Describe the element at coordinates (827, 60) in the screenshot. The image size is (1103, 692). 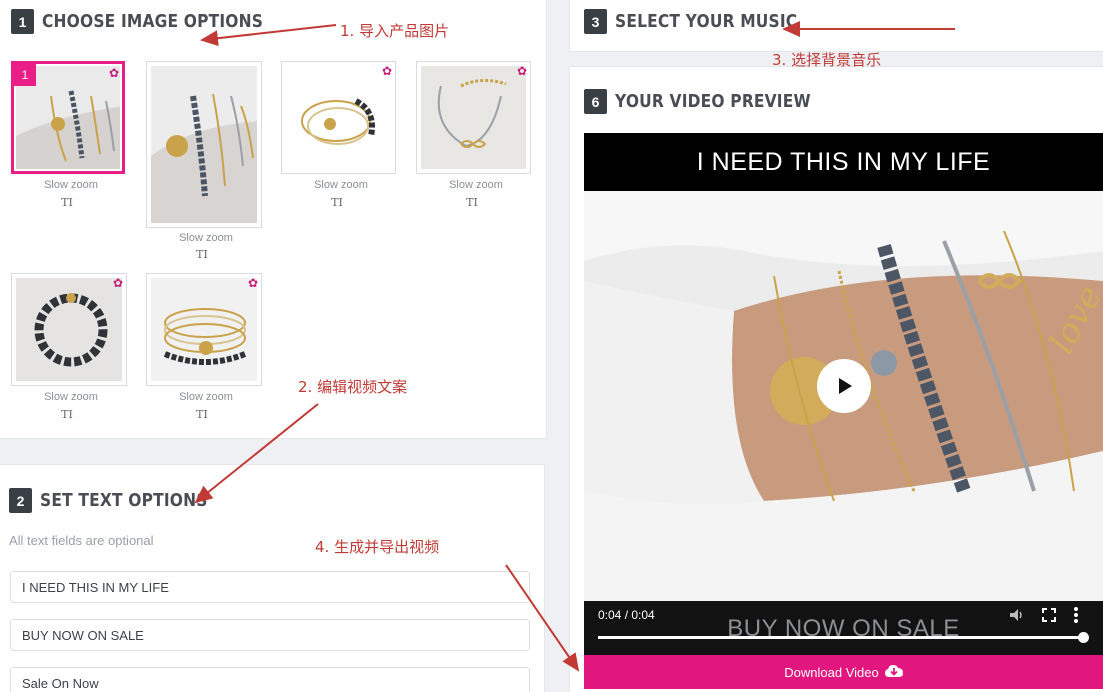
I see `annotation-3: 3. 选择背景音乐` at that location.